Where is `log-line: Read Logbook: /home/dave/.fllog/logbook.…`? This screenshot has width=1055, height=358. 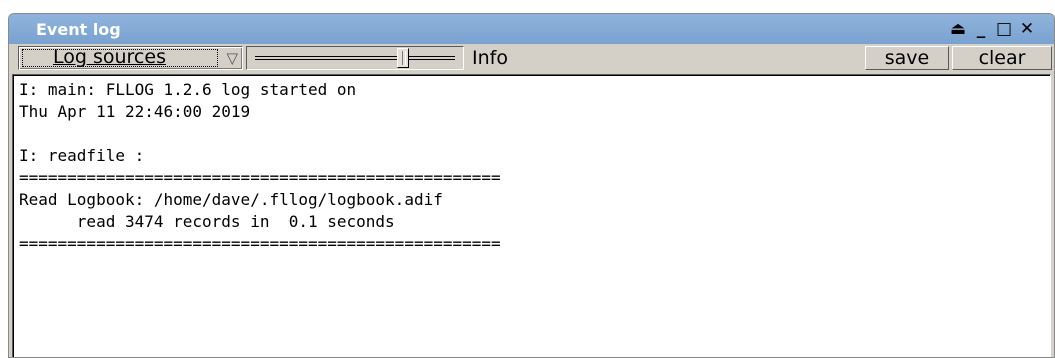 log-line: Read Logbook: /home/dave/.fllog/logbook.… is located at coordinates (231, 199).